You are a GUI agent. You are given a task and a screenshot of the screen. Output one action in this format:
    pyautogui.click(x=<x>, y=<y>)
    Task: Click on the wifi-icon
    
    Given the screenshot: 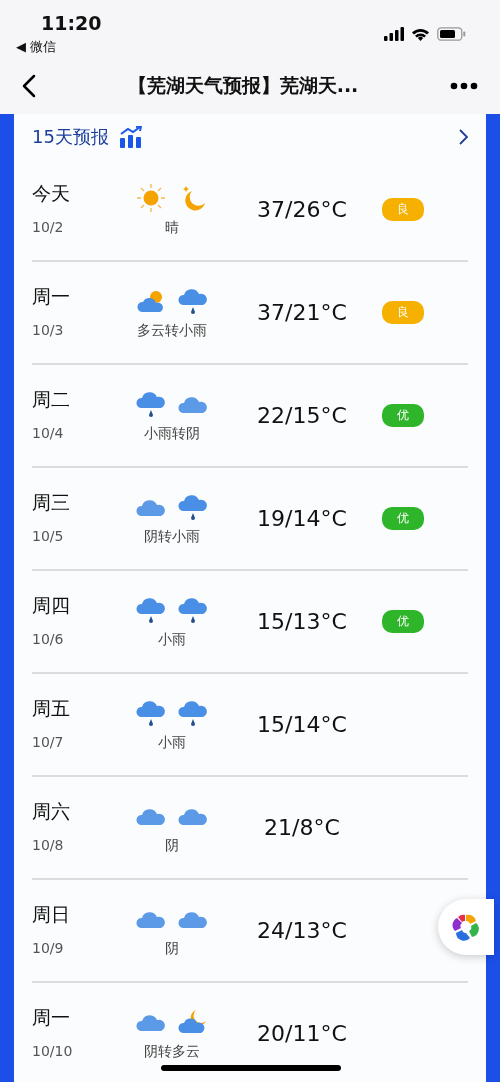 What is the action you would take?
    pyautogui.click(x=420, y=34)
    